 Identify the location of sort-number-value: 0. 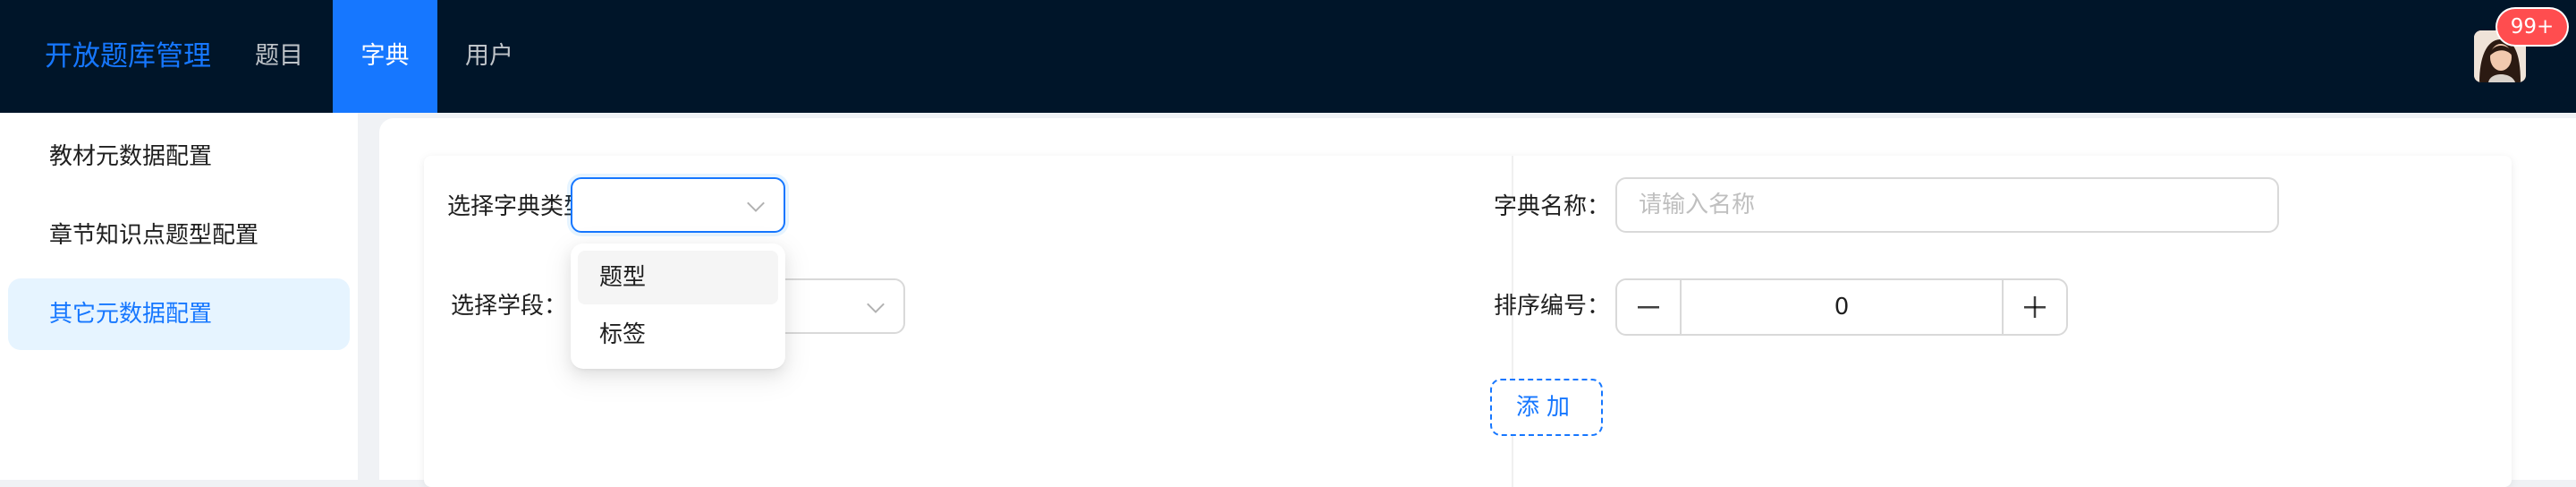
(1841, 307).